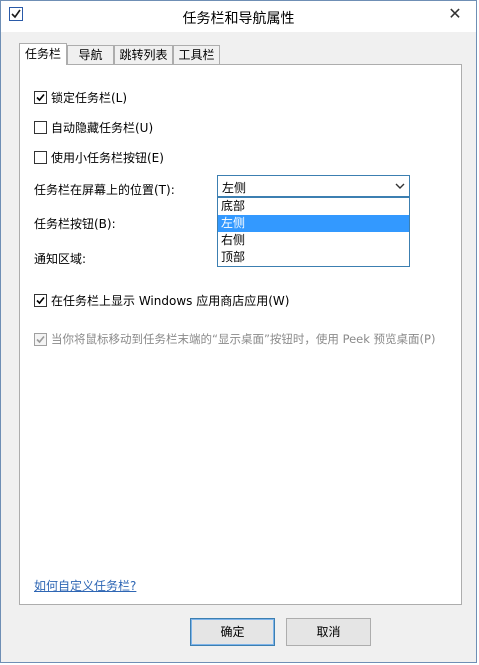 This screenshot has height=665, width=479. What do you see at coordinates (43, 54) in the screenshot?
I see `tab-taskbar: 任务栏` at bounding box center [43, 54].